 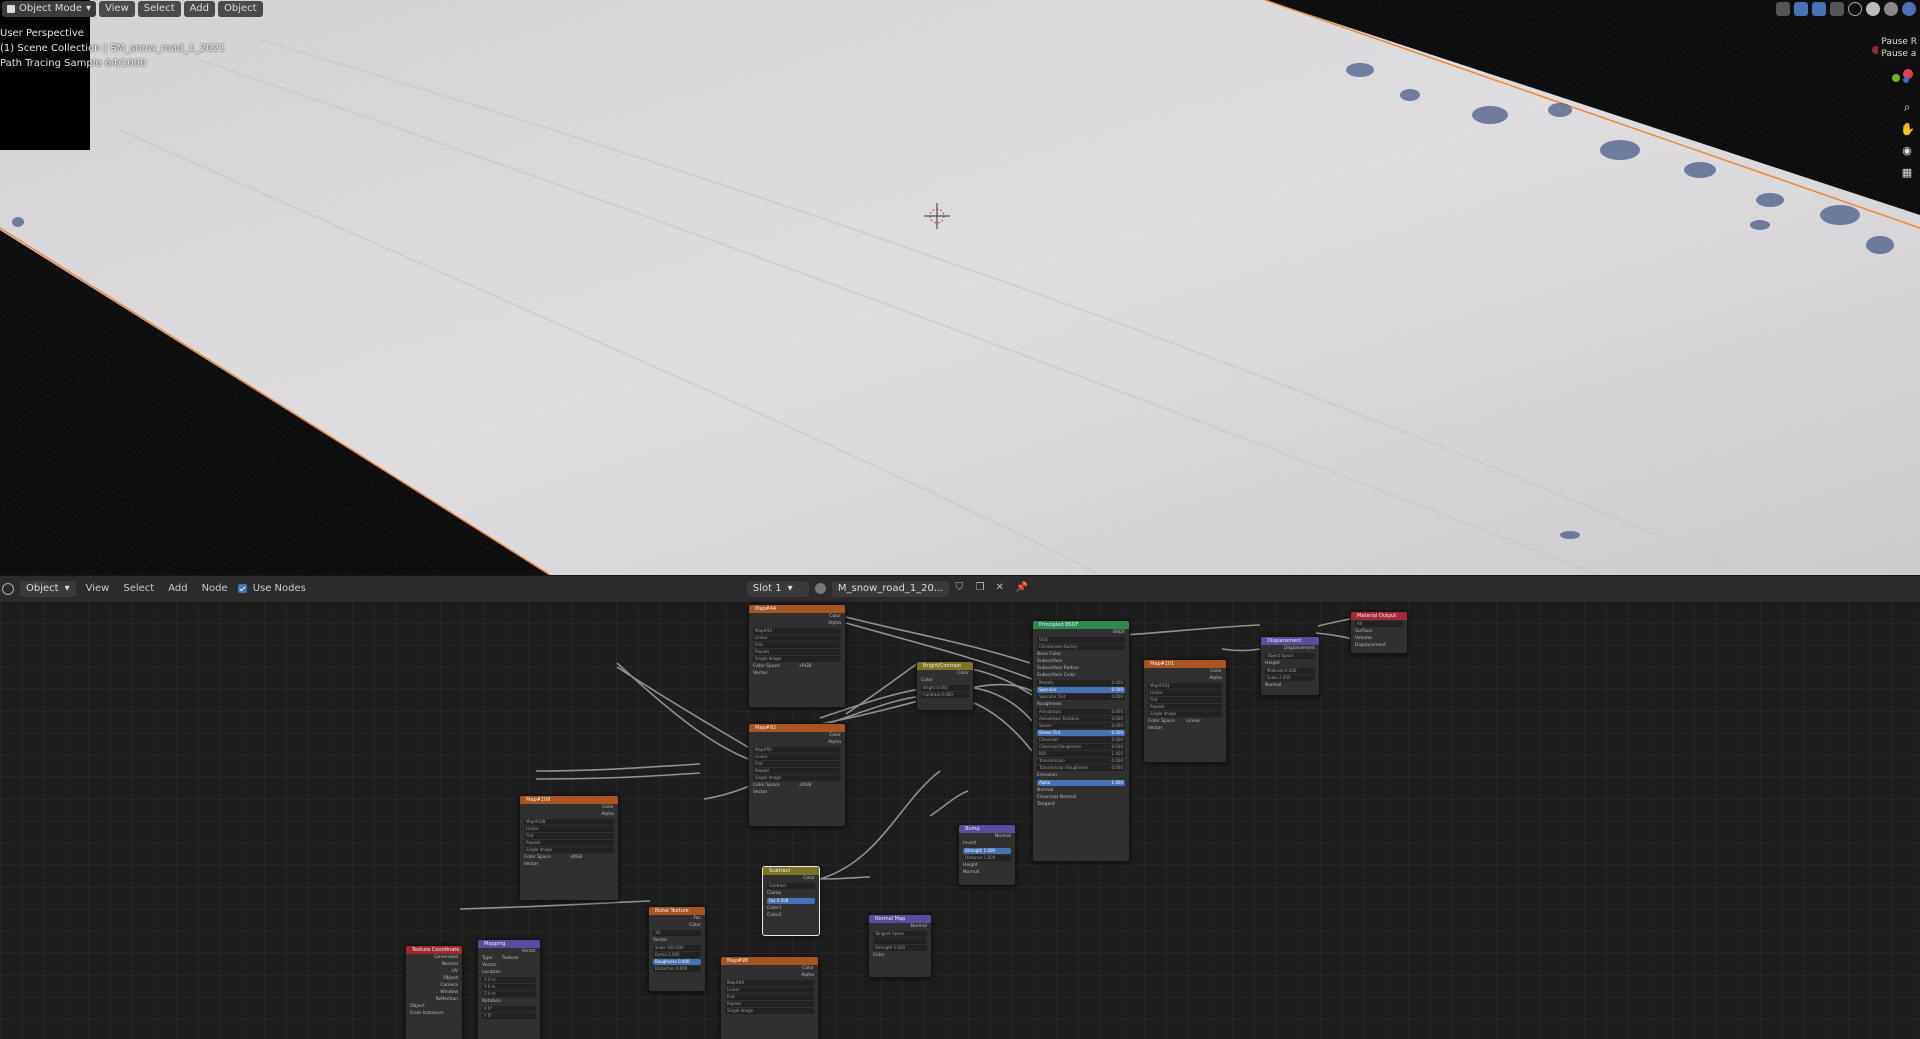 I want to click on bsdf-input-specular: Specular 0.500, so click(x=1081, y=690).